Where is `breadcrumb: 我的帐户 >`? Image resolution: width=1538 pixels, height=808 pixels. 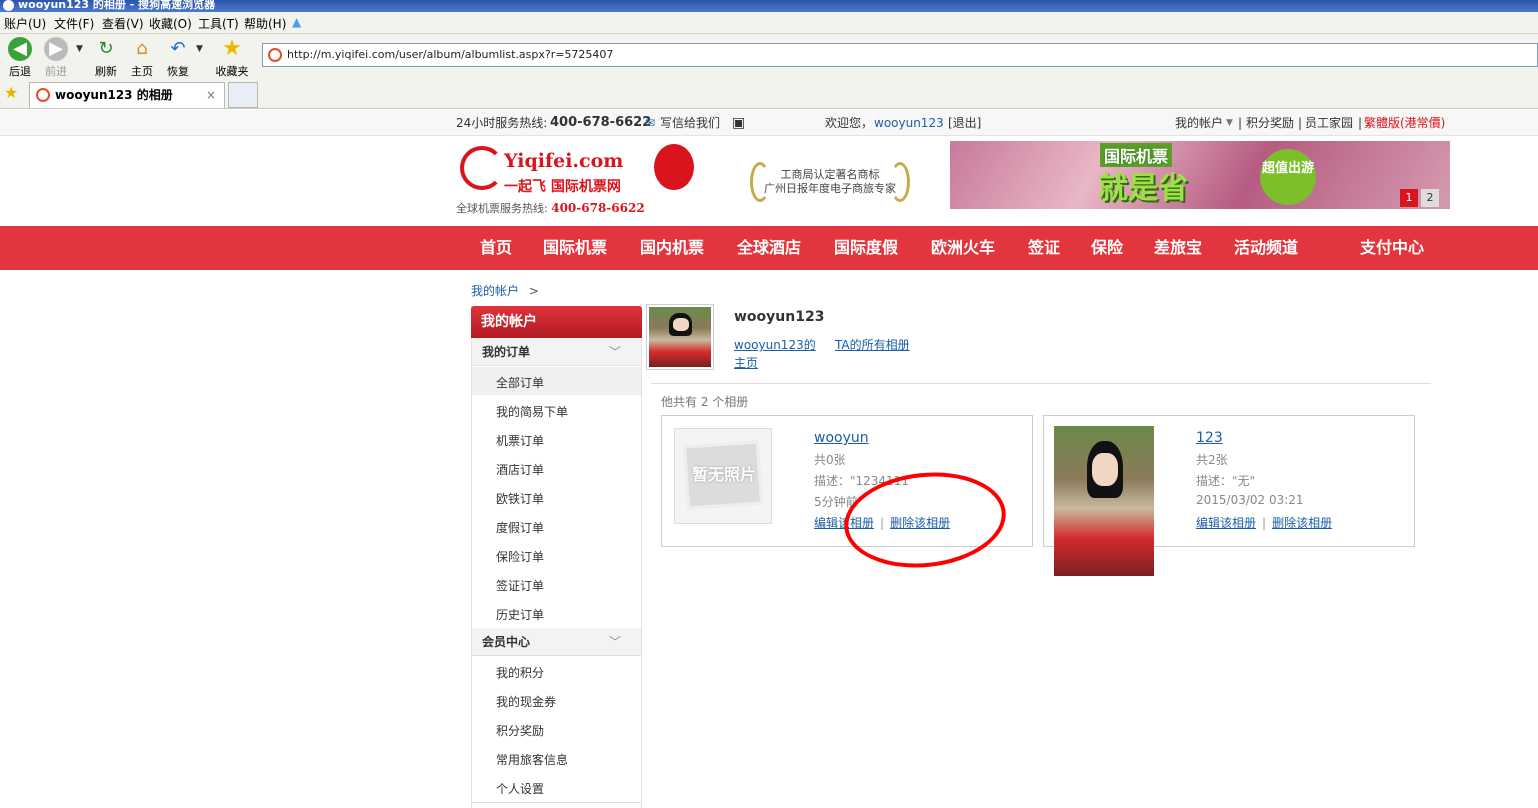 breadcrumb: 我的帐户 > is located at coordinates (505, 290).